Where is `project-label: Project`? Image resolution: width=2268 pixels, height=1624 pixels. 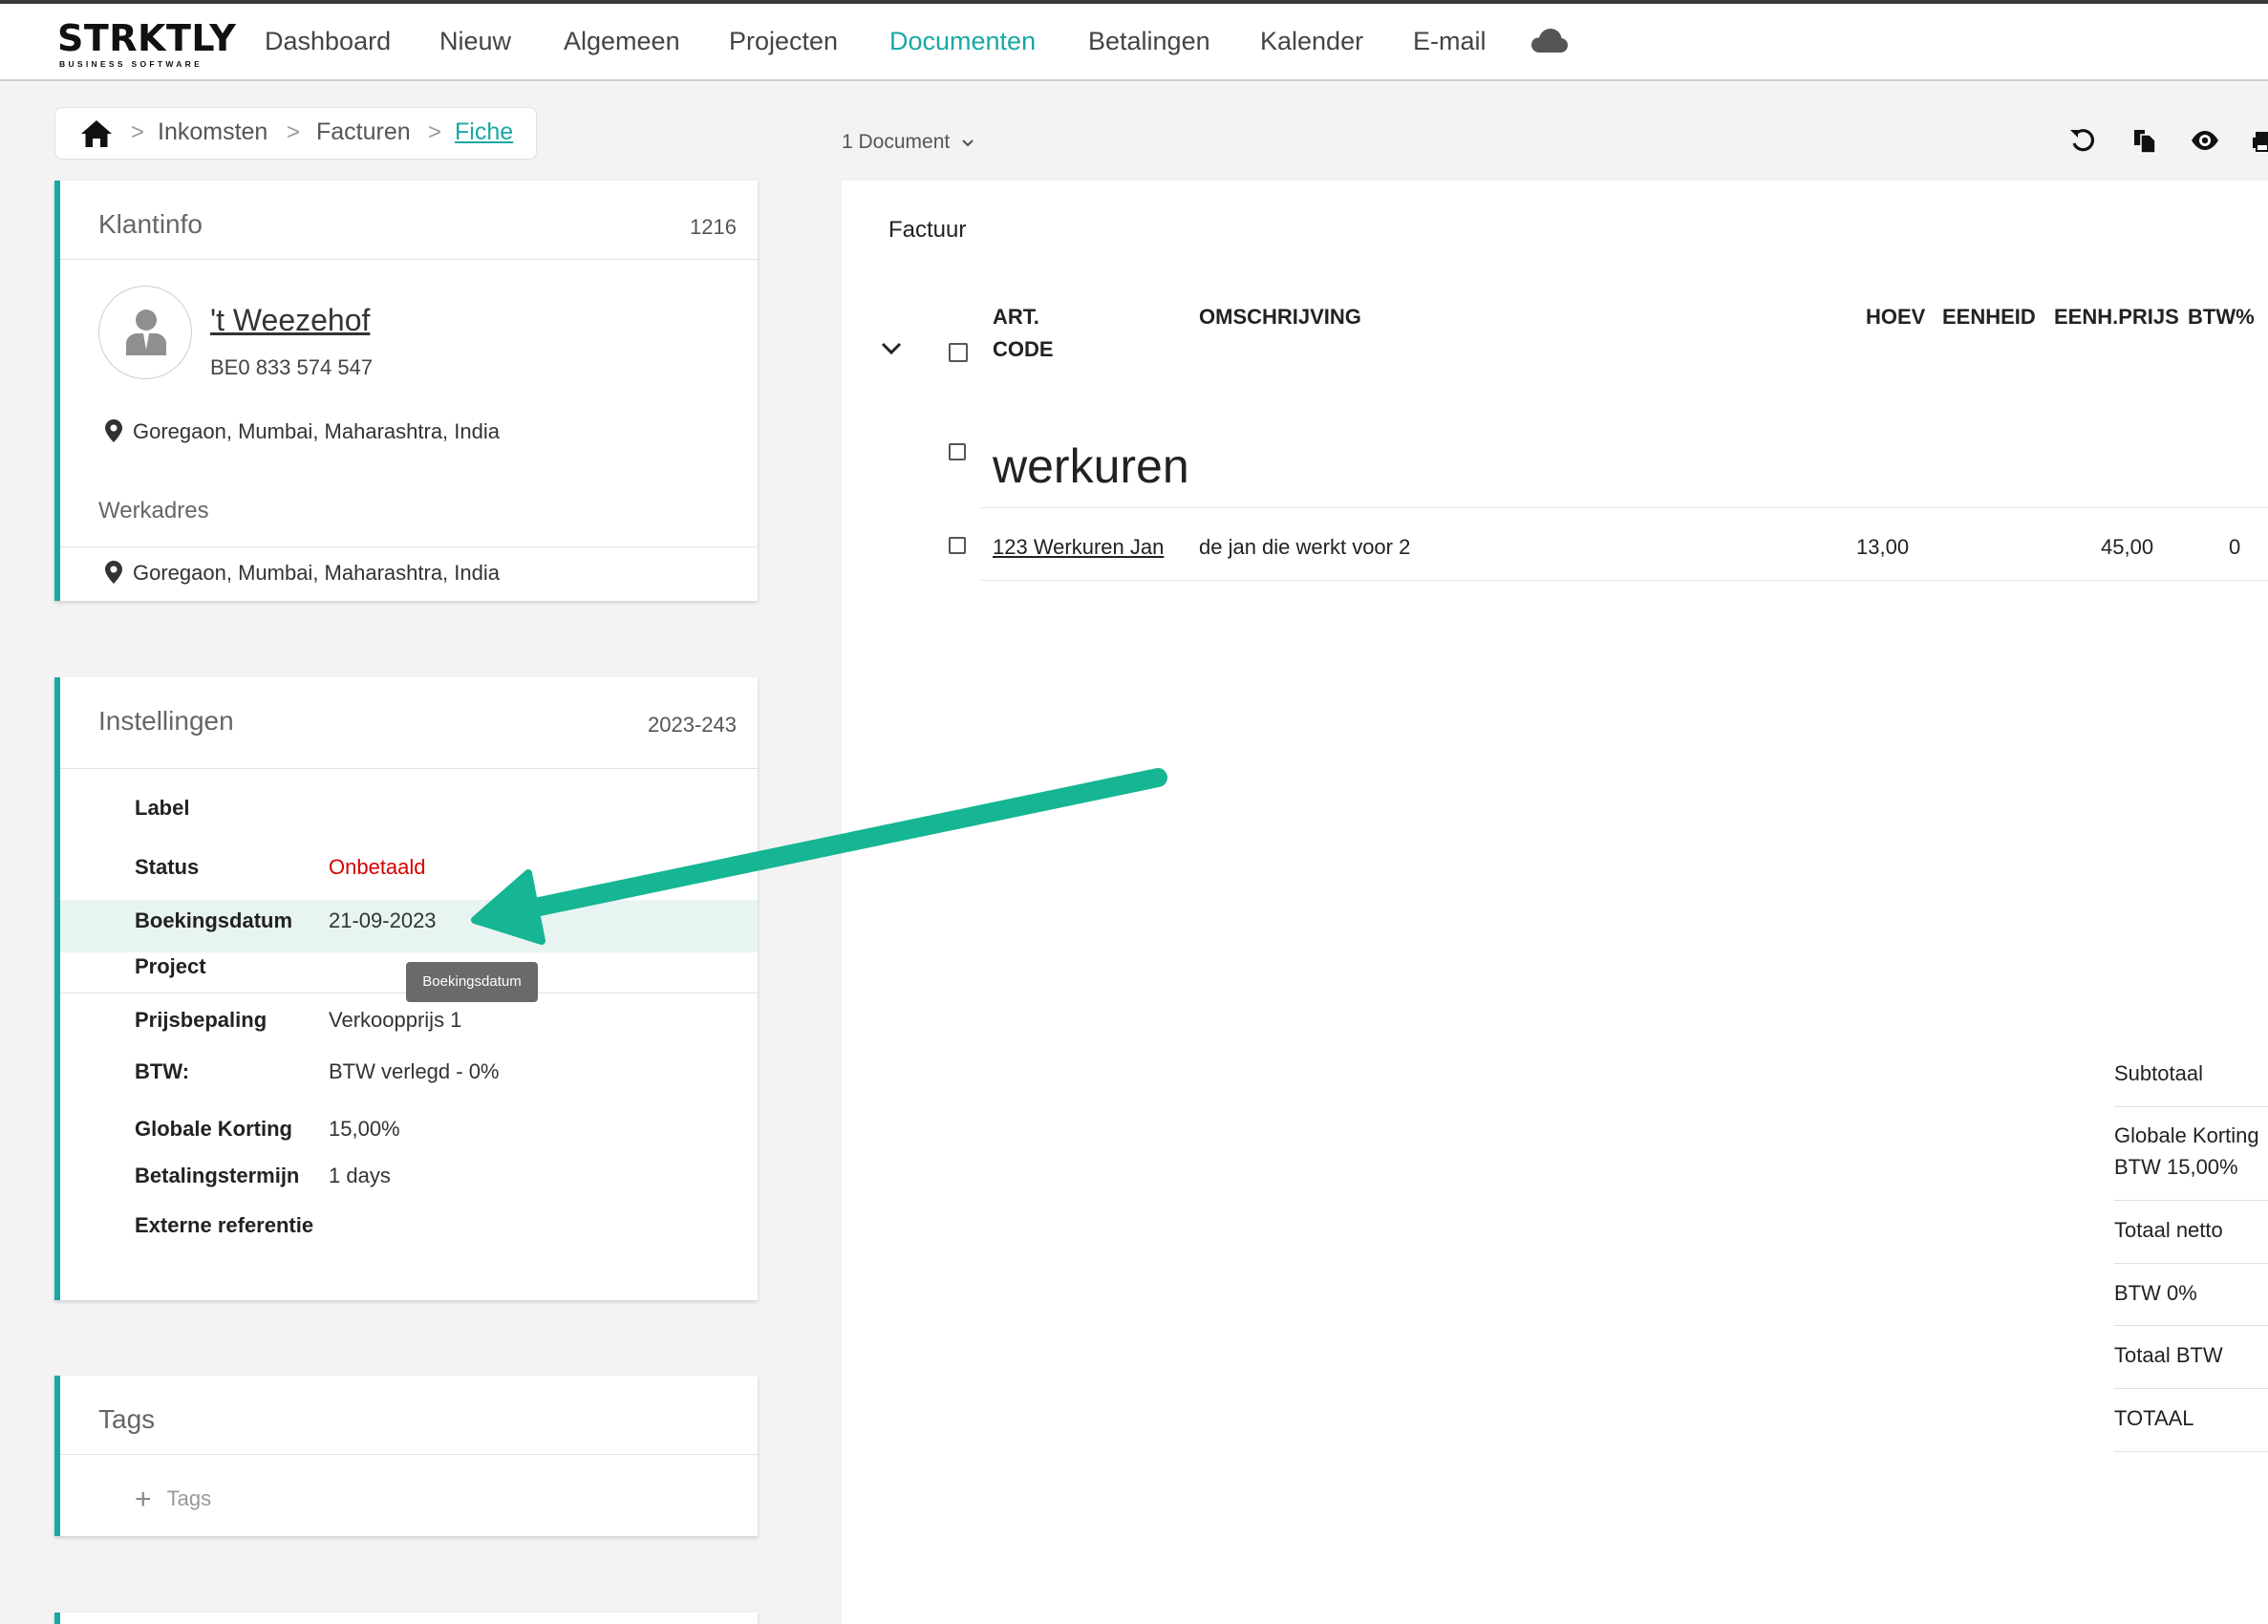 project-label: Project is located at coordinates (171, 966).